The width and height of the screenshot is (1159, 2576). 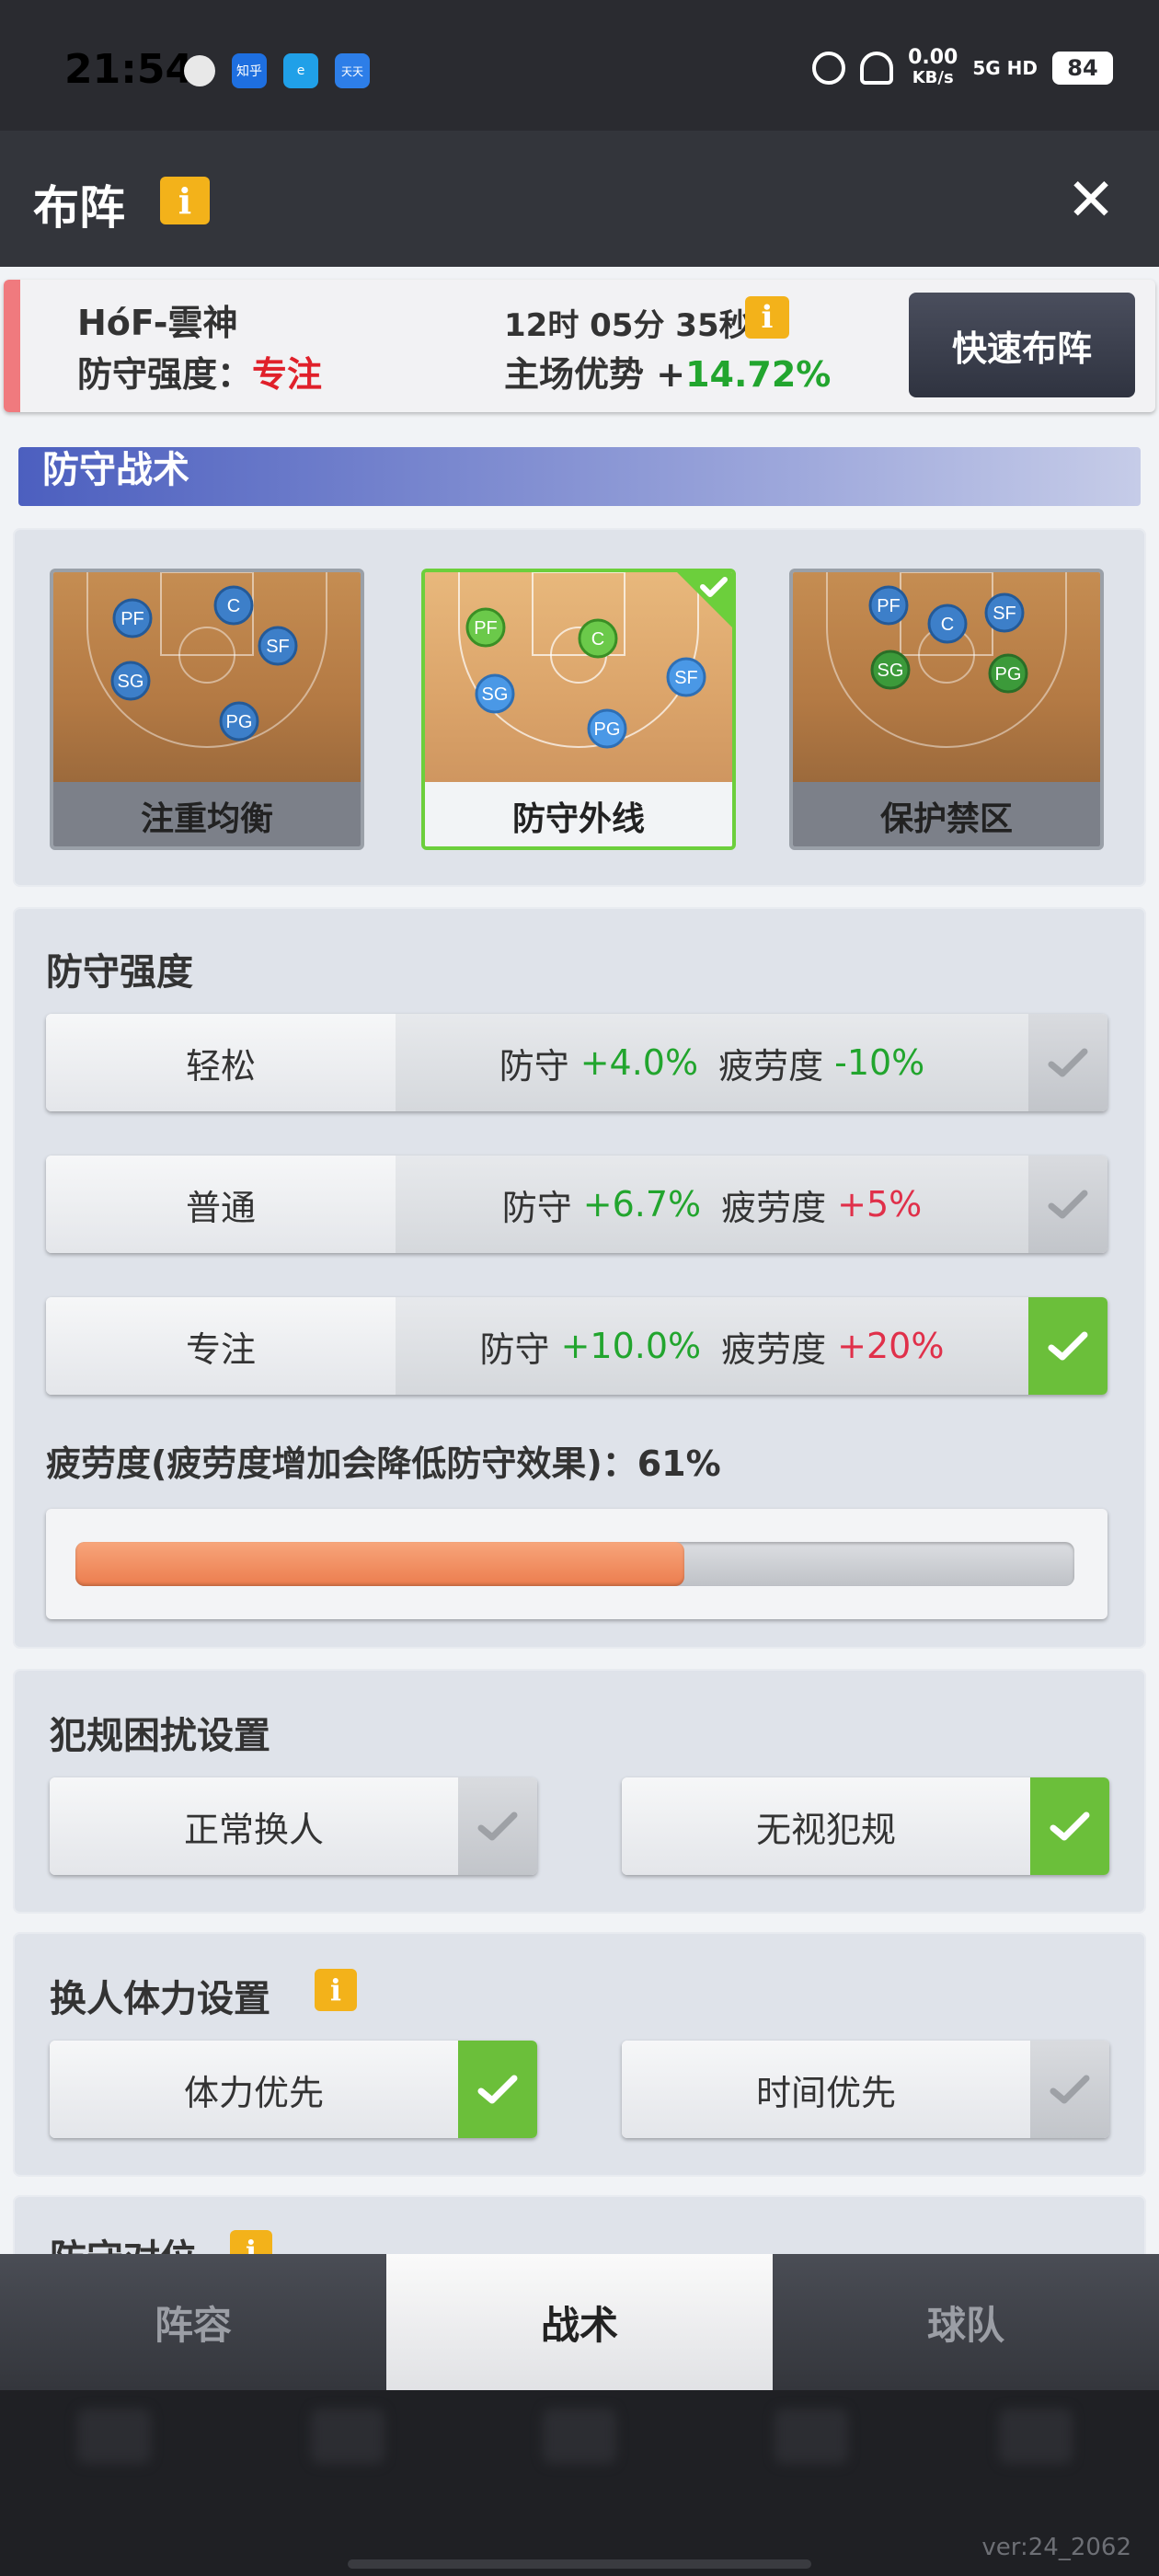 What do you see at coordinates (712, 1346) in the screenshot?
I see `option-effect: 防守 +10.0% 疲劳度 +20%` at bounding box center [712, 1346].